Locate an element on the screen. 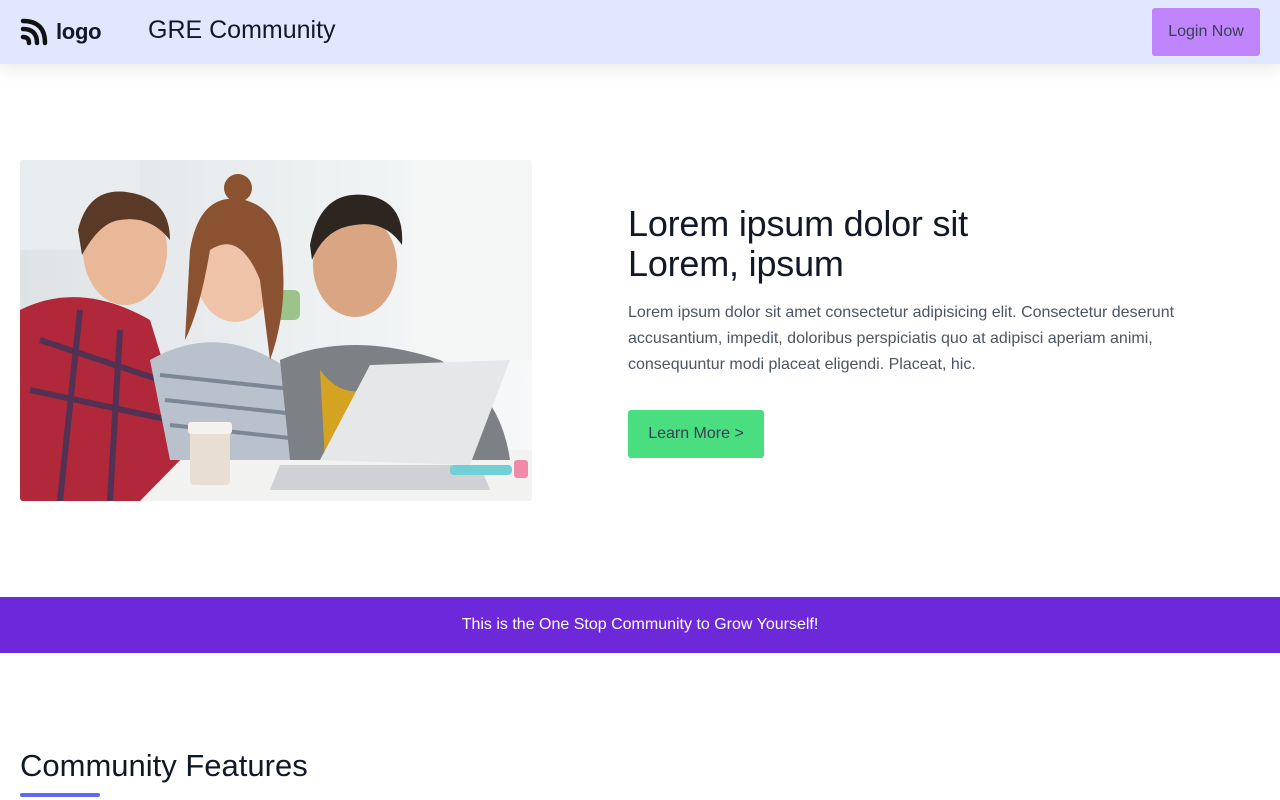 This screenshot has width=1280, height=800. login-button: Login Now is located at coordinates (1206, 32).